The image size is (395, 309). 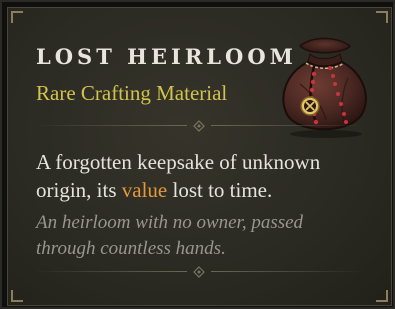 What do you see at coordinates (220, 190) in the screenshot?
I see `description-text: lost to time.` at bounding box center [220, 190].